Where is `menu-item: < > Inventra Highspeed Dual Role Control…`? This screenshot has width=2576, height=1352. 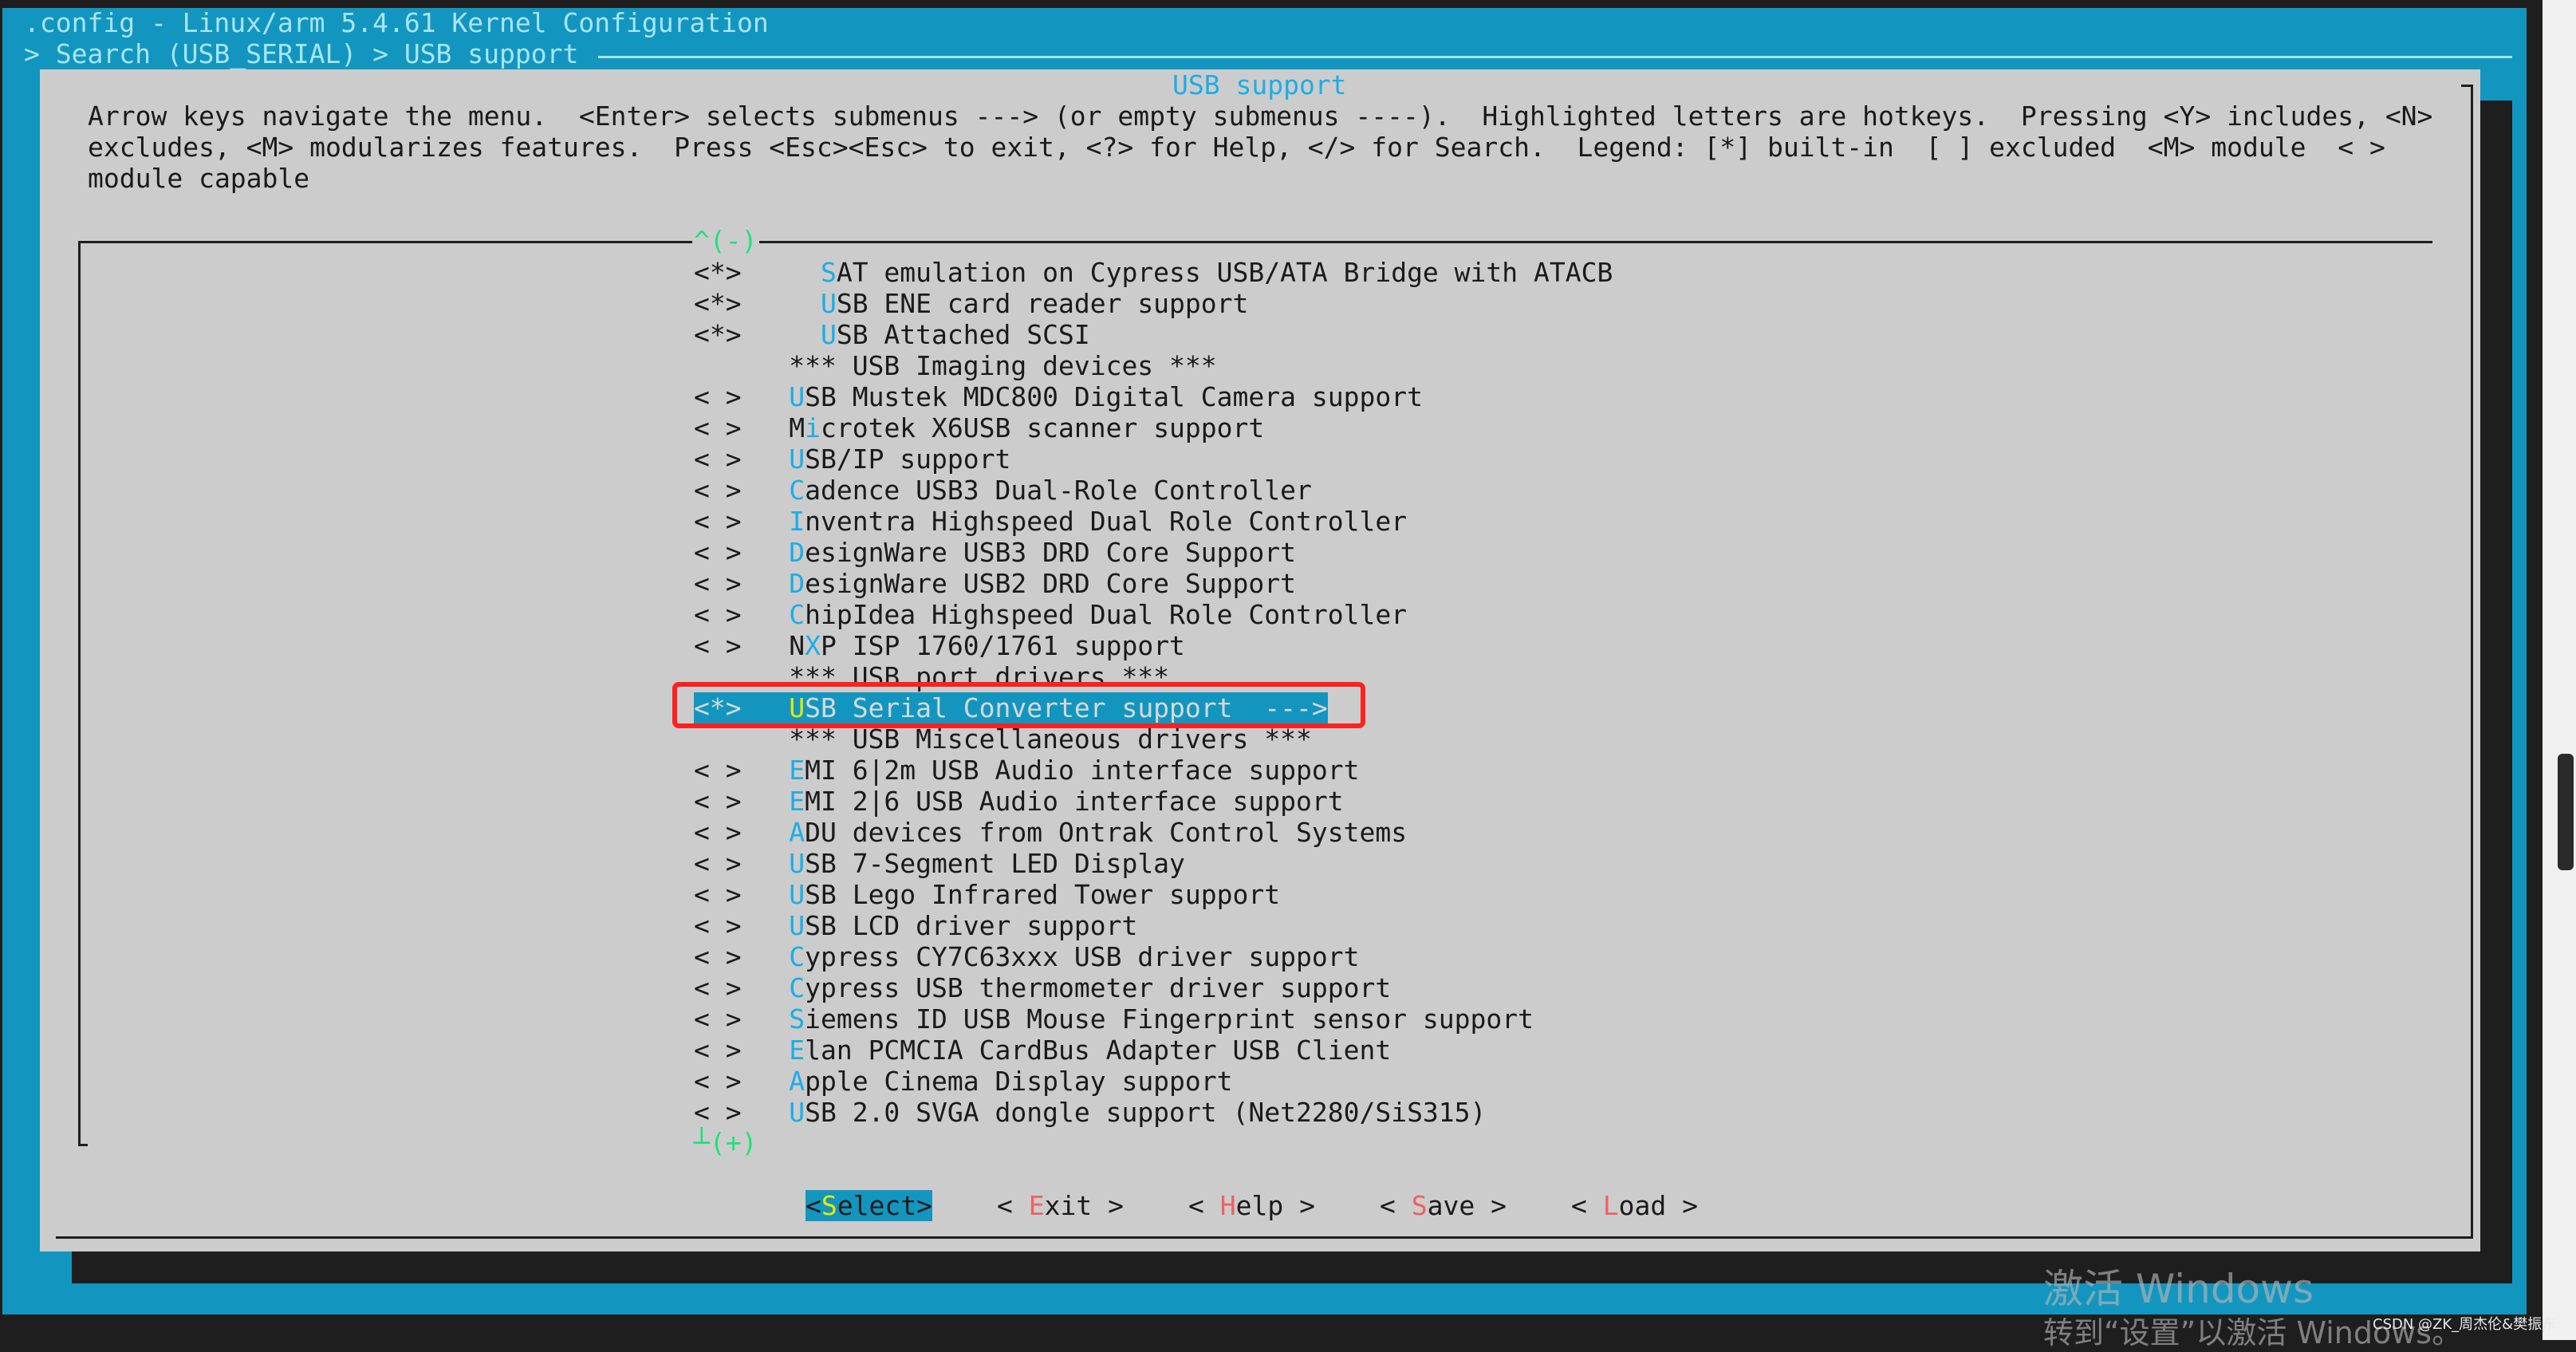
menu-item: < > Inventra Highspeed Dual Role Control… is located at coordinates (1050, 521).